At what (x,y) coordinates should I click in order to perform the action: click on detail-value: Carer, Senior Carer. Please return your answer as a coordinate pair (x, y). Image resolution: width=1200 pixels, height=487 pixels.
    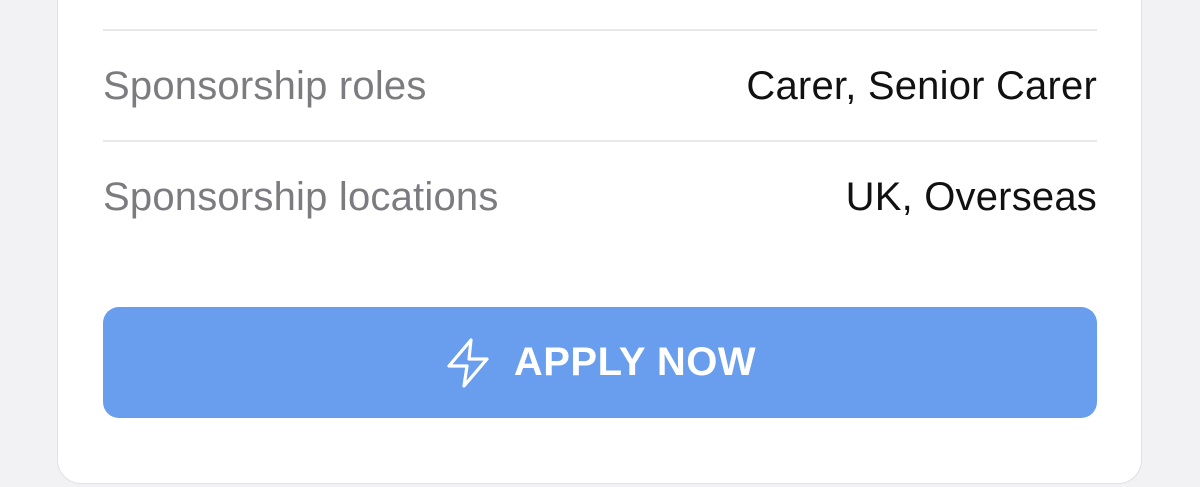
    Looking at the image, I should click on (921, 85).